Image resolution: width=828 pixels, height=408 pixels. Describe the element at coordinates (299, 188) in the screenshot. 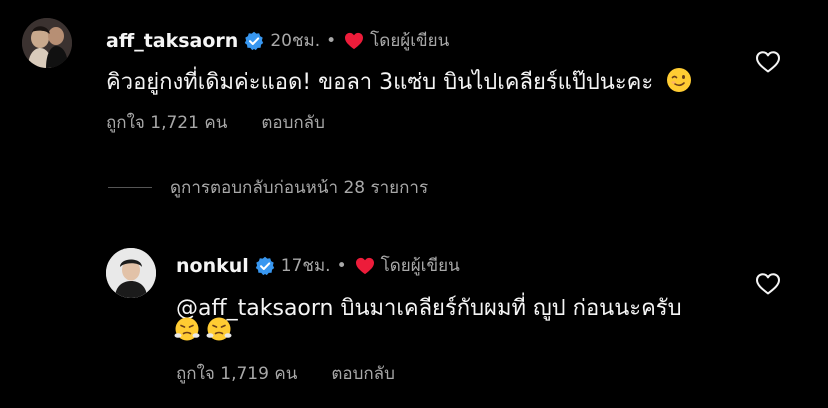

I see `view-replies-label: ดูการตอบกลับก่อนหน้า 28 รายการ` at that location.